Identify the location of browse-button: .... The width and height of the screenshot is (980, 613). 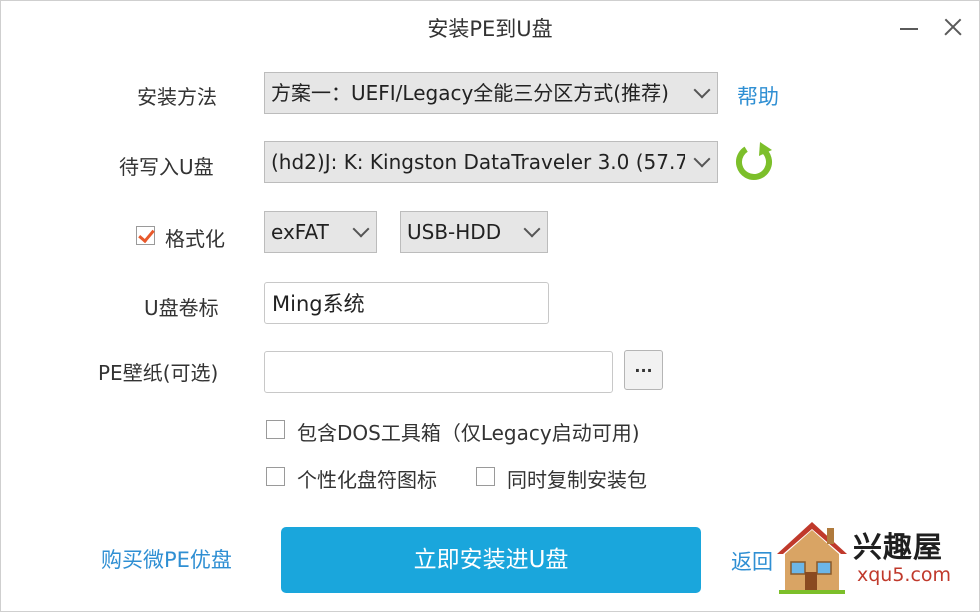
(643, 370).